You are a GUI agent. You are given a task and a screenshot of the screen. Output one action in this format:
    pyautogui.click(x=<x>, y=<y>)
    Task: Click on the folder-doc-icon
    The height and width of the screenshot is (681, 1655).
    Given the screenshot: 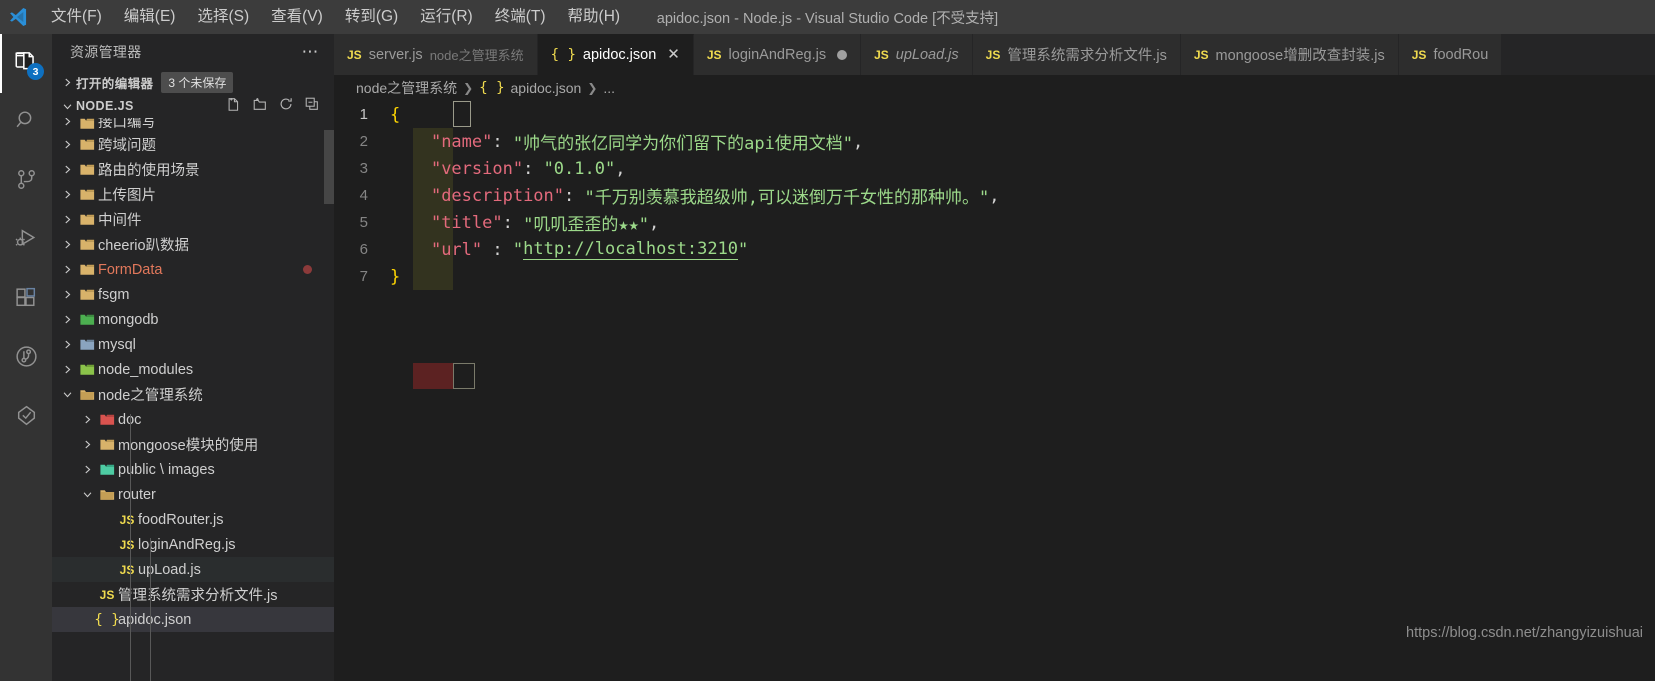 What is the action you would take?
    pyautogui.click(x=107, y=419)
    